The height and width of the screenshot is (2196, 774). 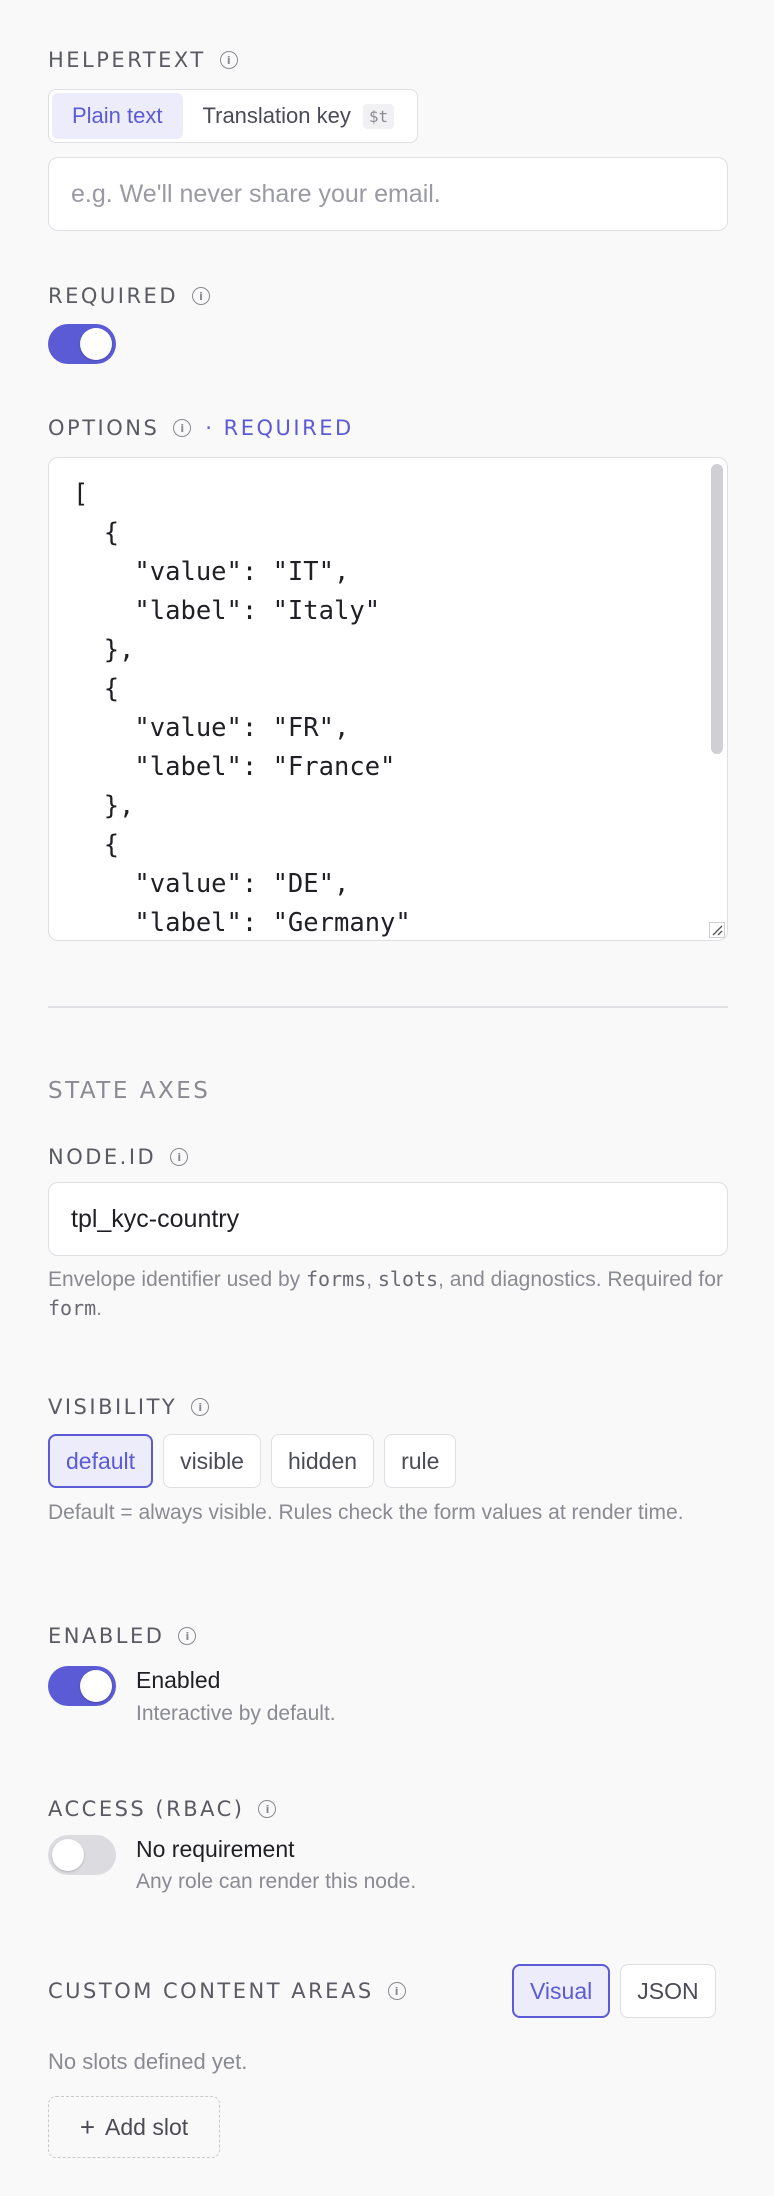 I want to click on enabled-toggle, so click(x=82, y=1686).